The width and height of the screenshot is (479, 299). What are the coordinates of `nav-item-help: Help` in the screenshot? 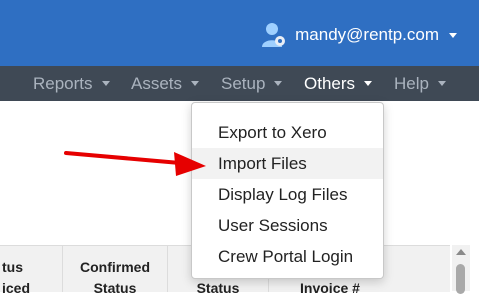 It's located at (420, 83).